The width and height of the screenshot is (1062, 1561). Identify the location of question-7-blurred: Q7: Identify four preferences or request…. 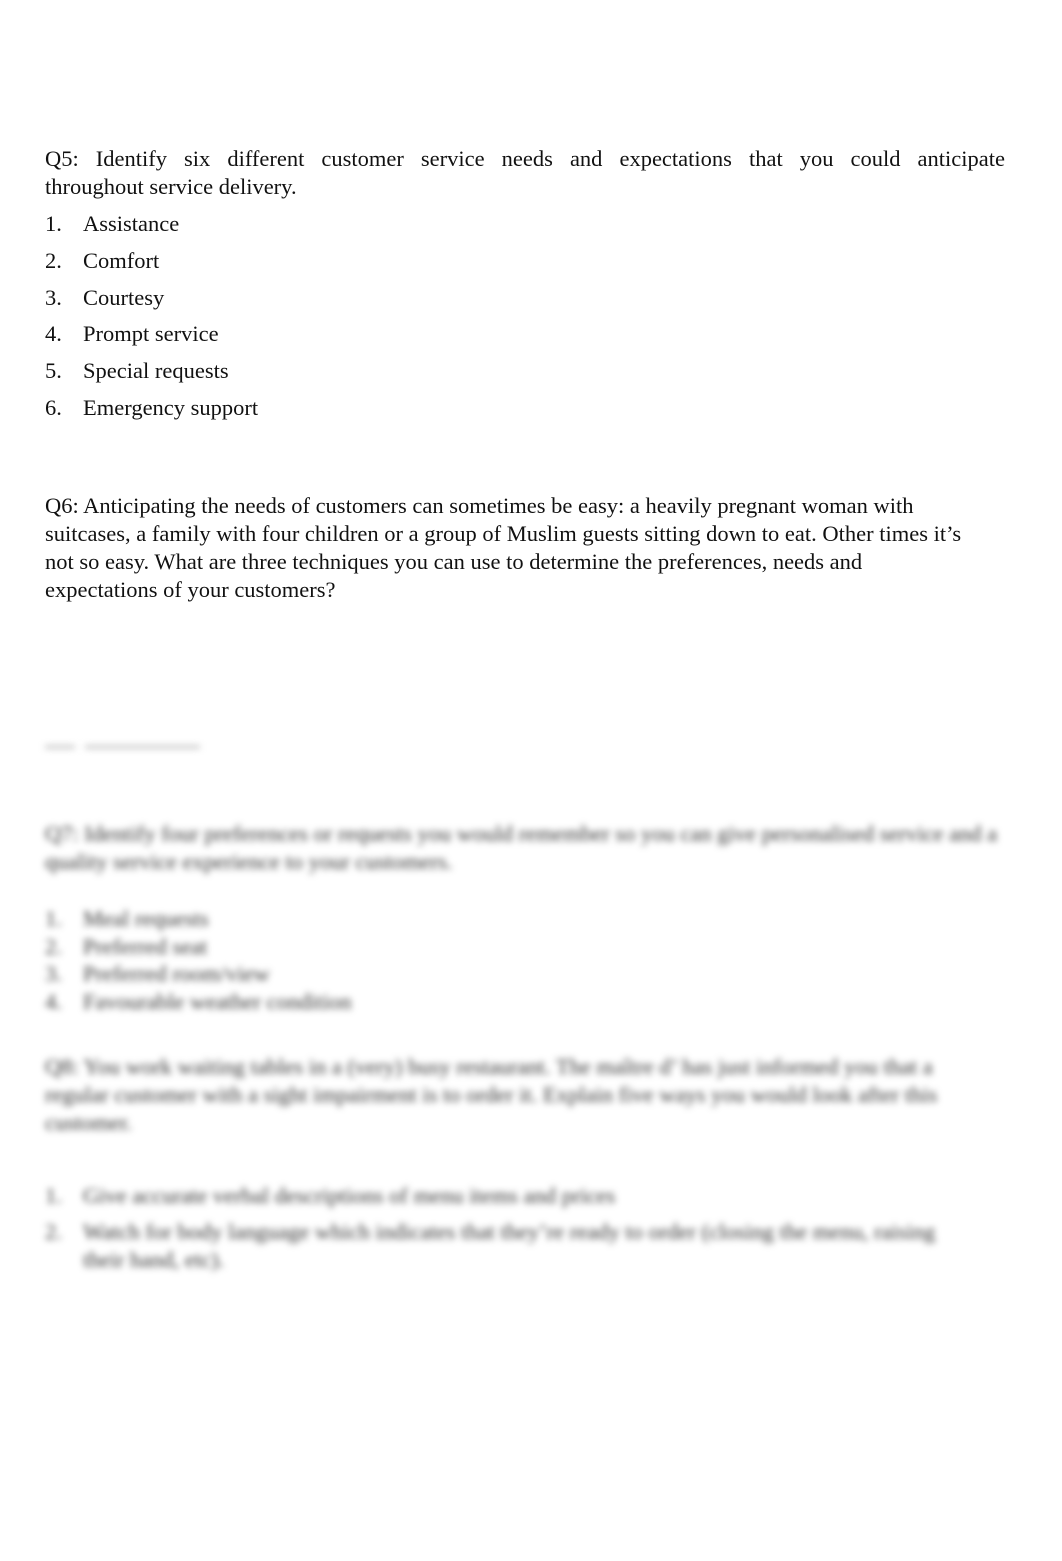
(521, 847).